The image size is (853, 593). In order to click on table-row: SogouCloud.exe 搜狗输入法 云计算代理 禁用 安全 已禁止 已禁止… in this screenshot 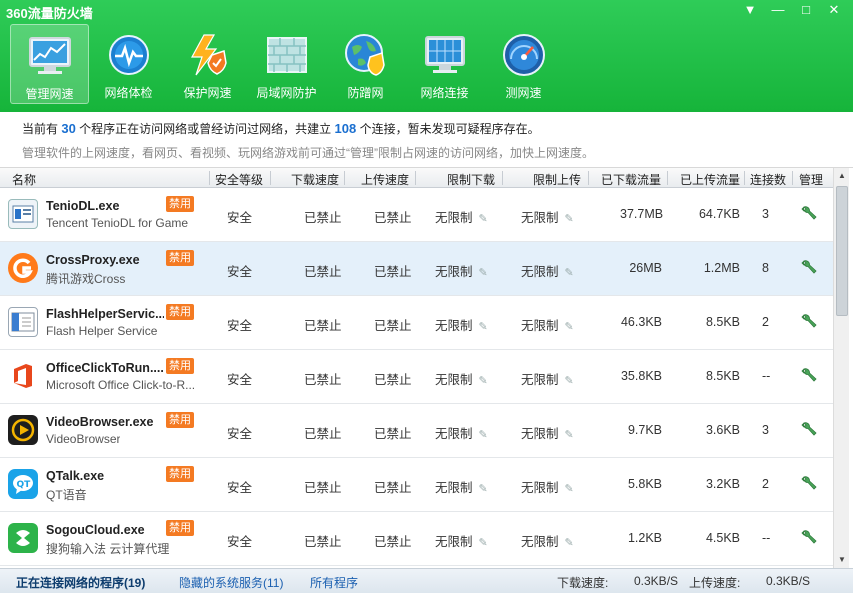, I will do `click(416, 539)`.